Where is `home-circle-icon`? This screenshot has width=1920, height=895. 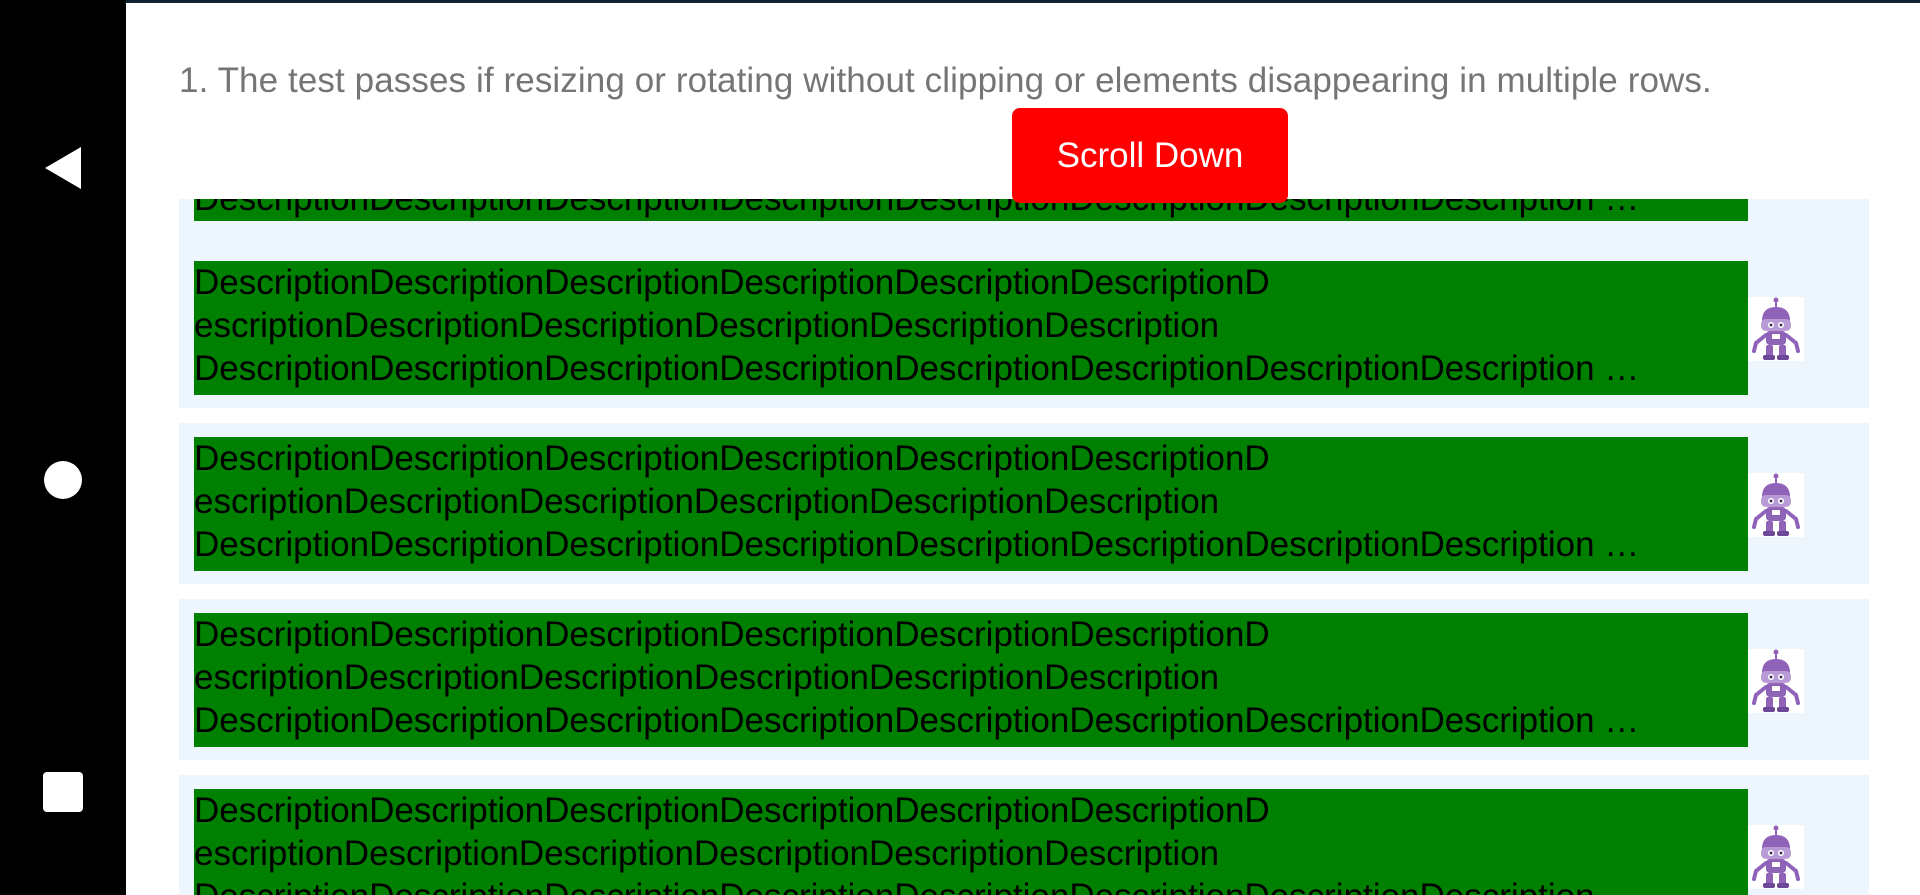 home-circle-icon is located at coordinates (63, 480).